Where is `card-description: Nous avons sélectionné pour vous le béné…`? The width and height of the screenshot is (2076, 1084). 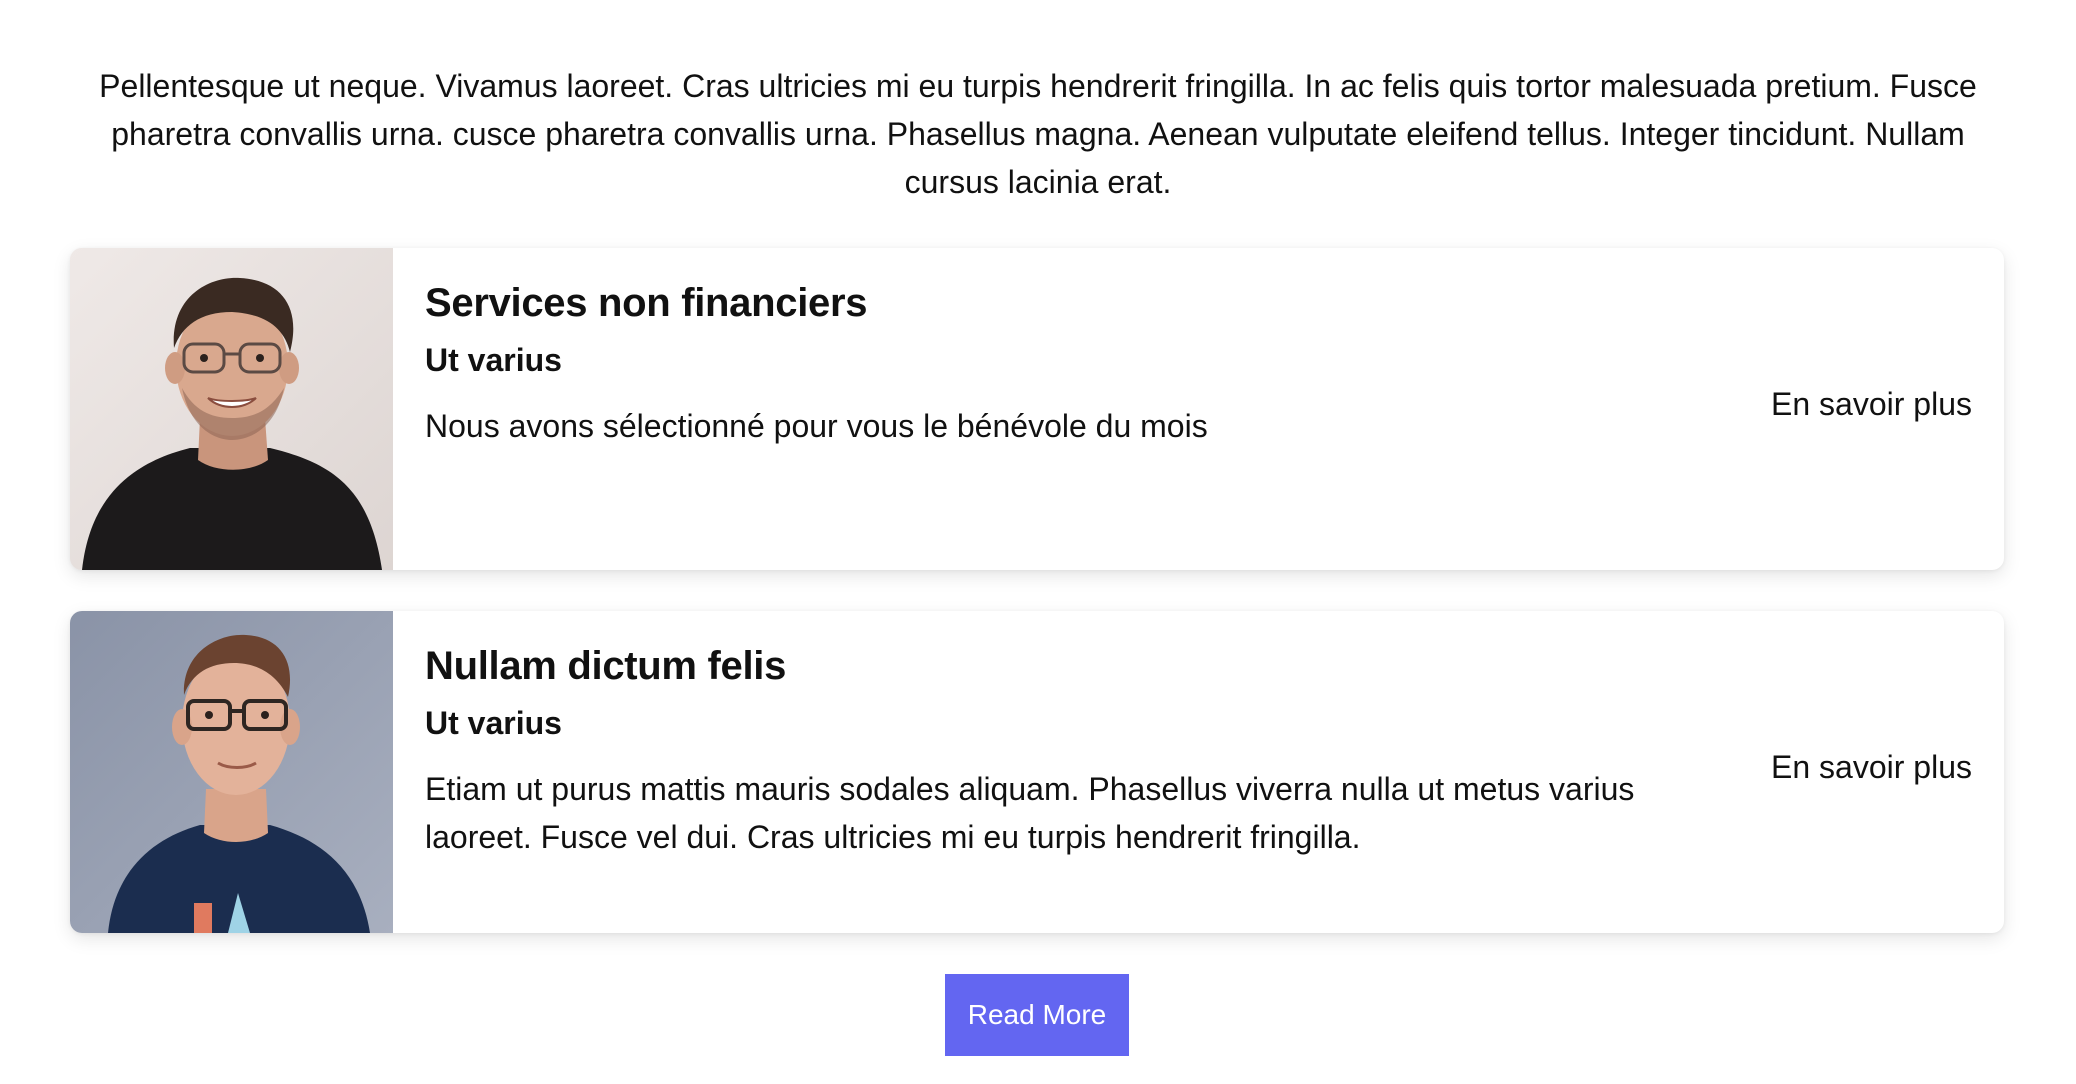 card-description: Nous avons sélectionné pour vous le béné… is located at coordinates (816, 426).